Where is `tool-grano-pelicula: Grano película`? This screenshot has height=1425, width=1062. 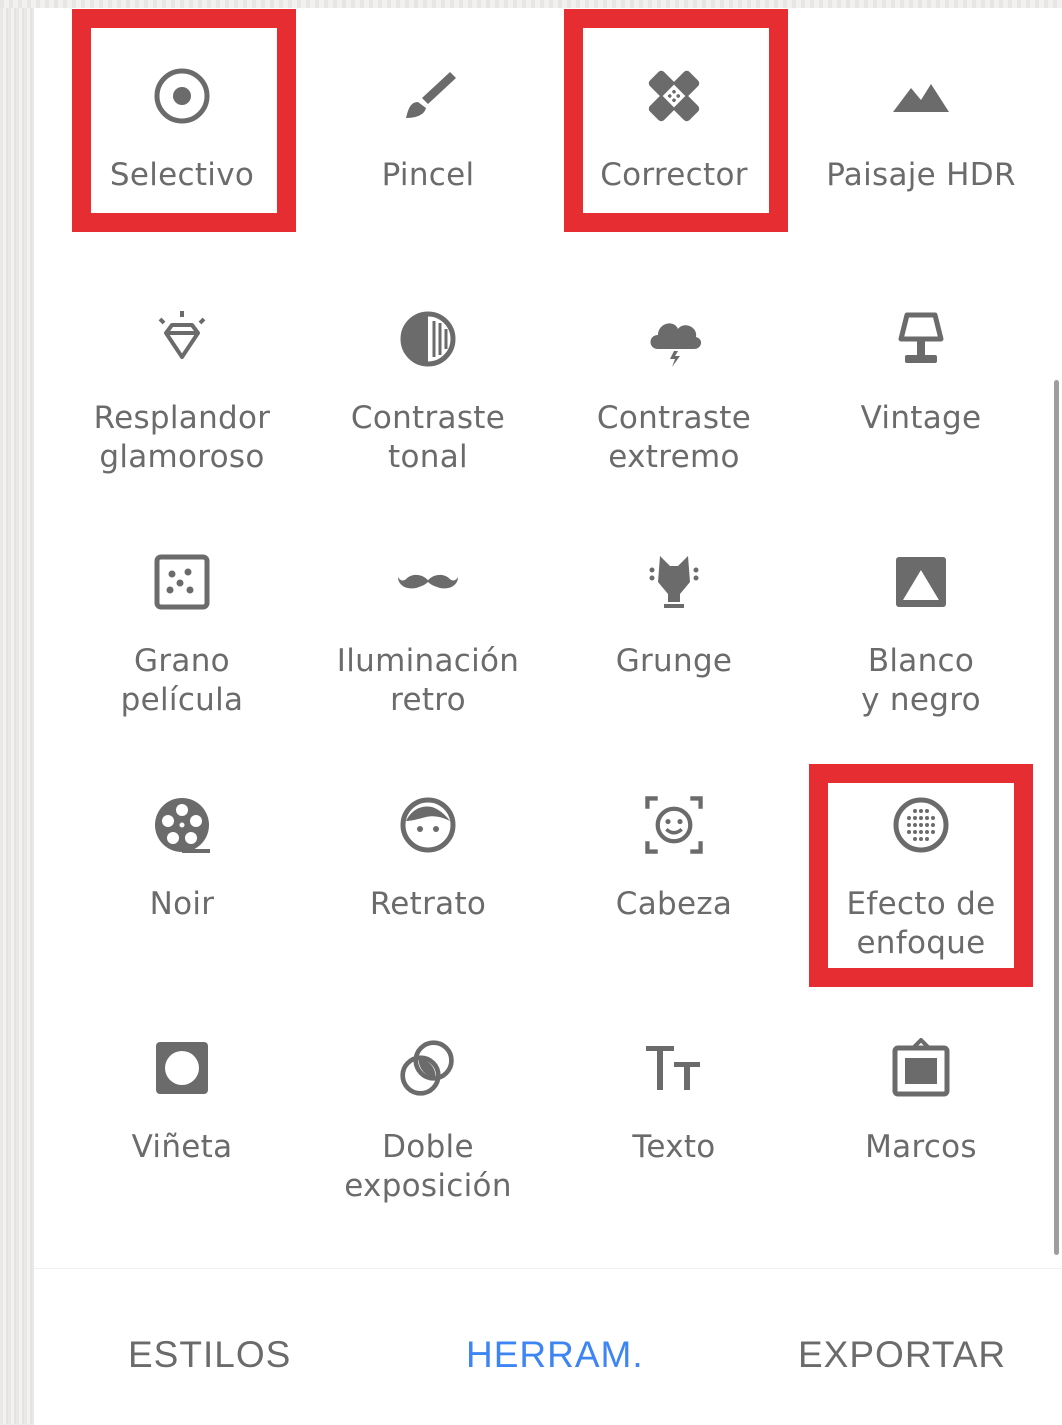 tool-grano-pelicula: Grano película is located at coordinates (182, 617).